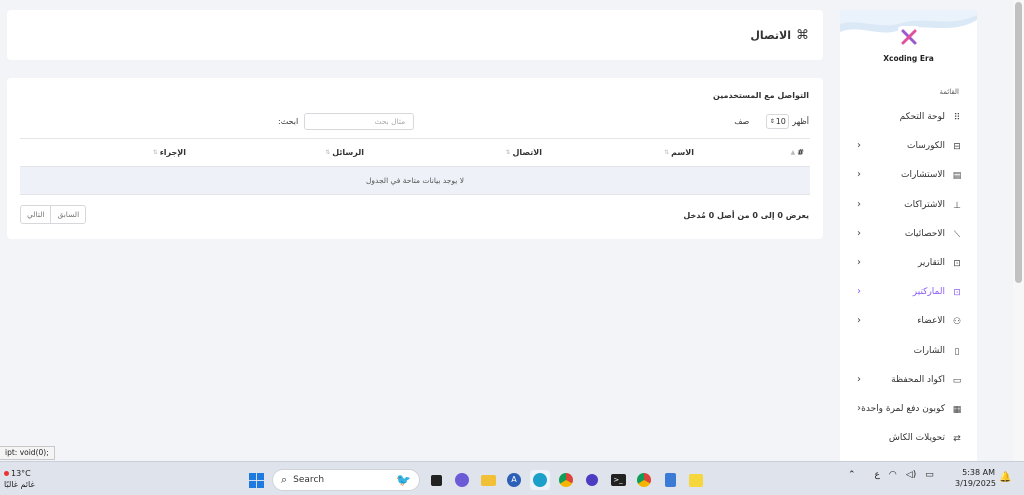  I want to click on archive-icon: ⊡, so click(957, 263).